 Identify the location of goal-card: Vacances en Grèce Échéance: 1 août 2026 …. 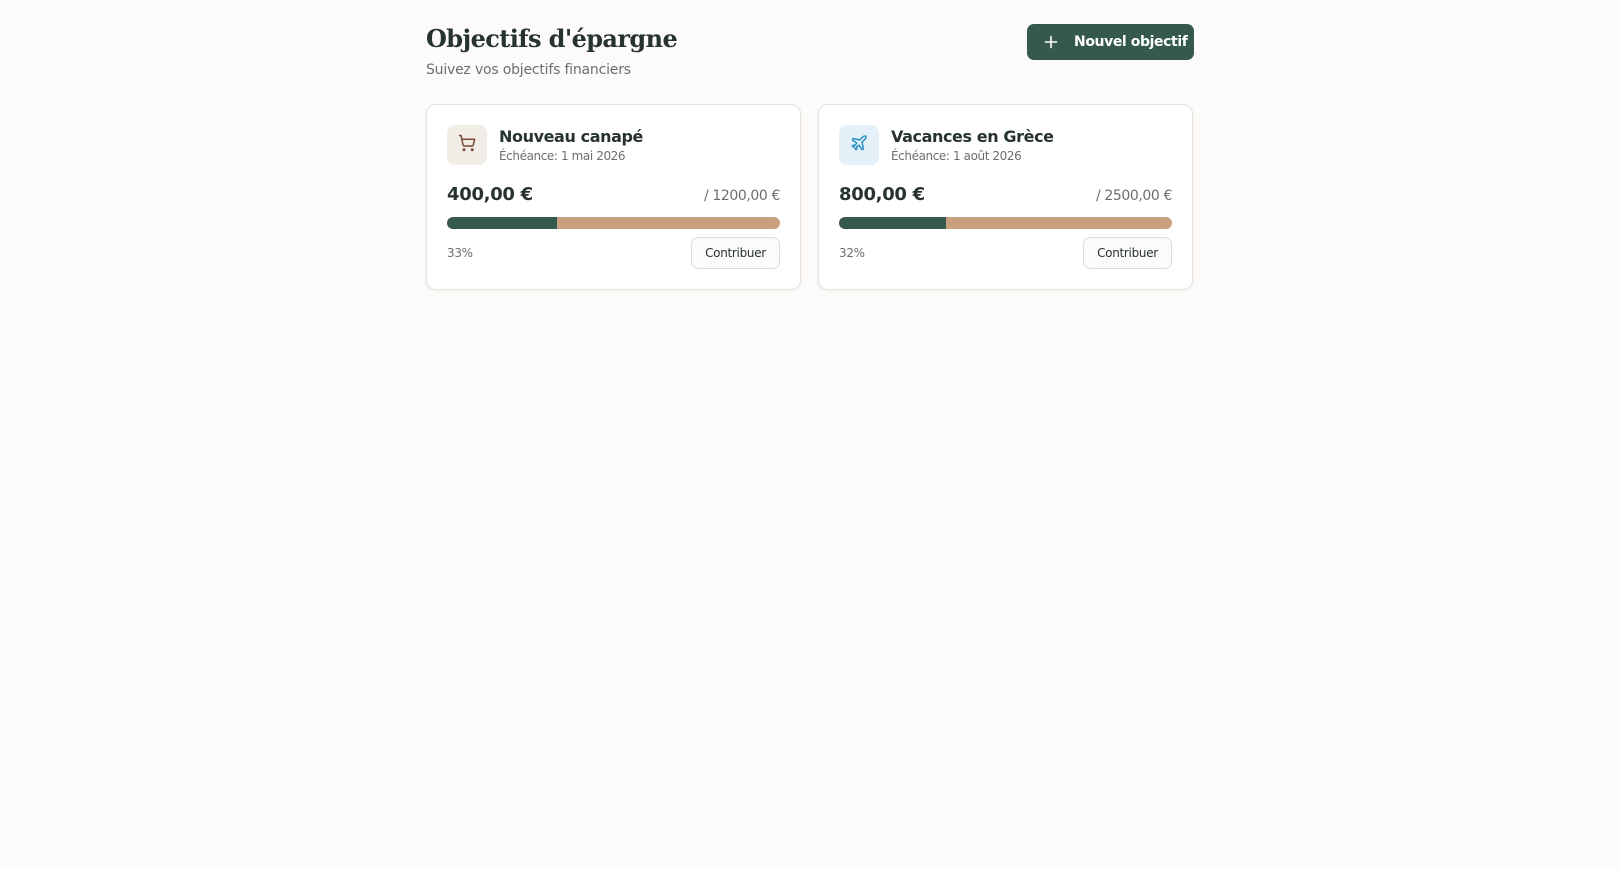
(1005, 197).